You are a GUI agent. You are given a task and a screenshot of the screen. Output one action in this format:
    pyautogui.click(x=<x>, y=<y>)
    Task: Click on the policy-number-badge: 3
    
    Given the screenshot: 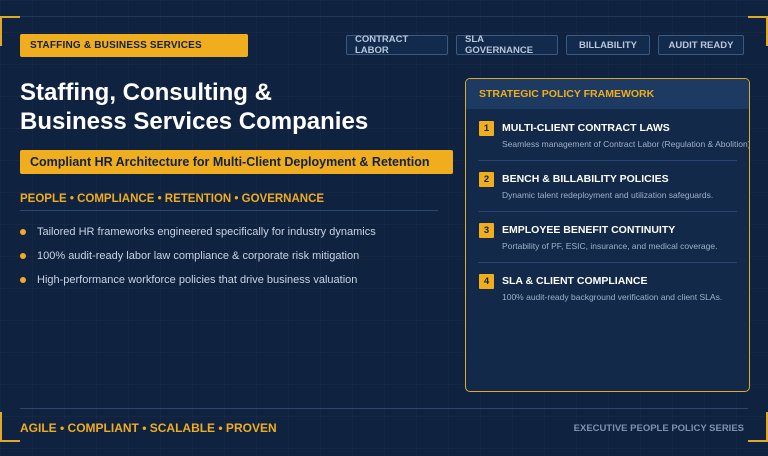 What is the action you would take?
    pyautogui.click(x=486, y=230)
    